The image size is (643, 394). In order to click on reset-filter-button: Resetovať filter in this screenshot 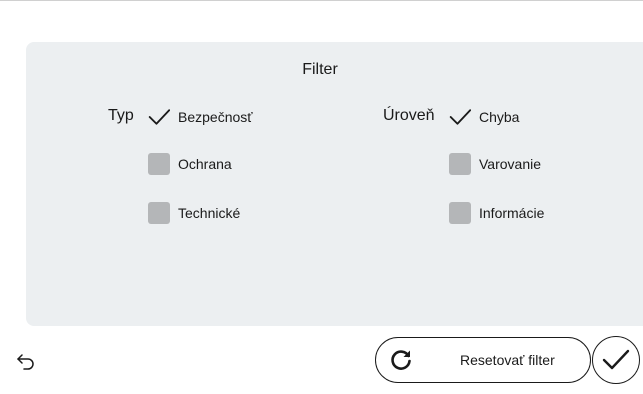, I will do `click(483, 360)`.